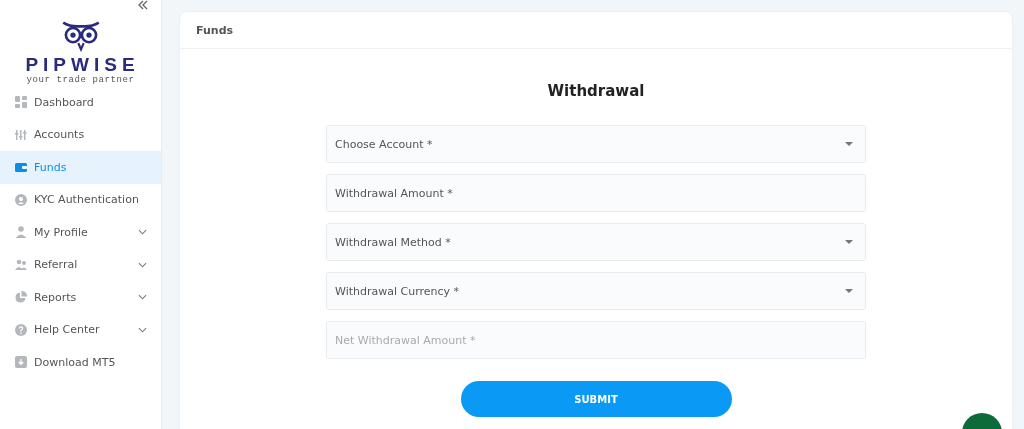  What do you see at coordinates (596, 144) in the screenshot?
I see `select-field: Choose Account *` at bounding box center [596, 144].